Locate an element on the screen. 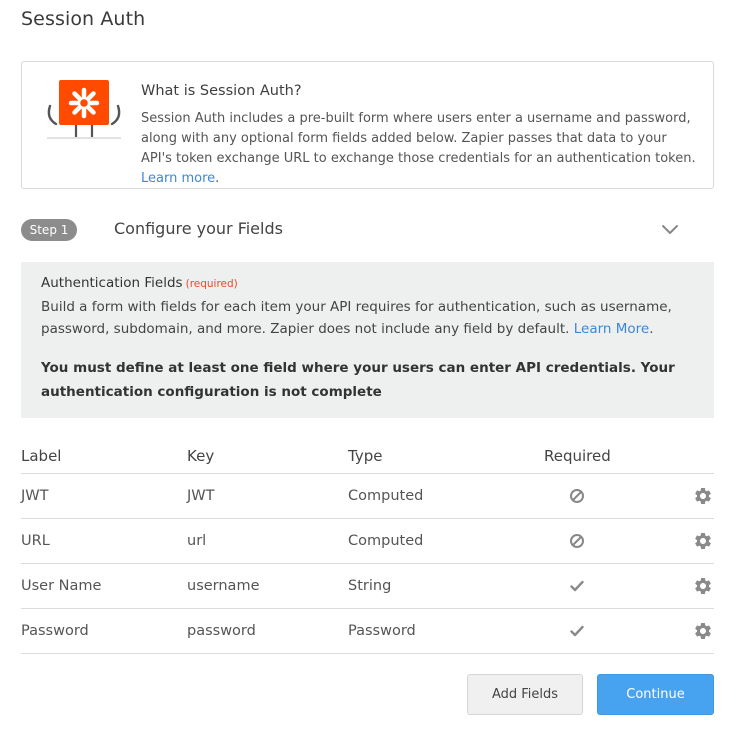 The image size is (743, 733). row-type: String is located at coordinates (370, 586).